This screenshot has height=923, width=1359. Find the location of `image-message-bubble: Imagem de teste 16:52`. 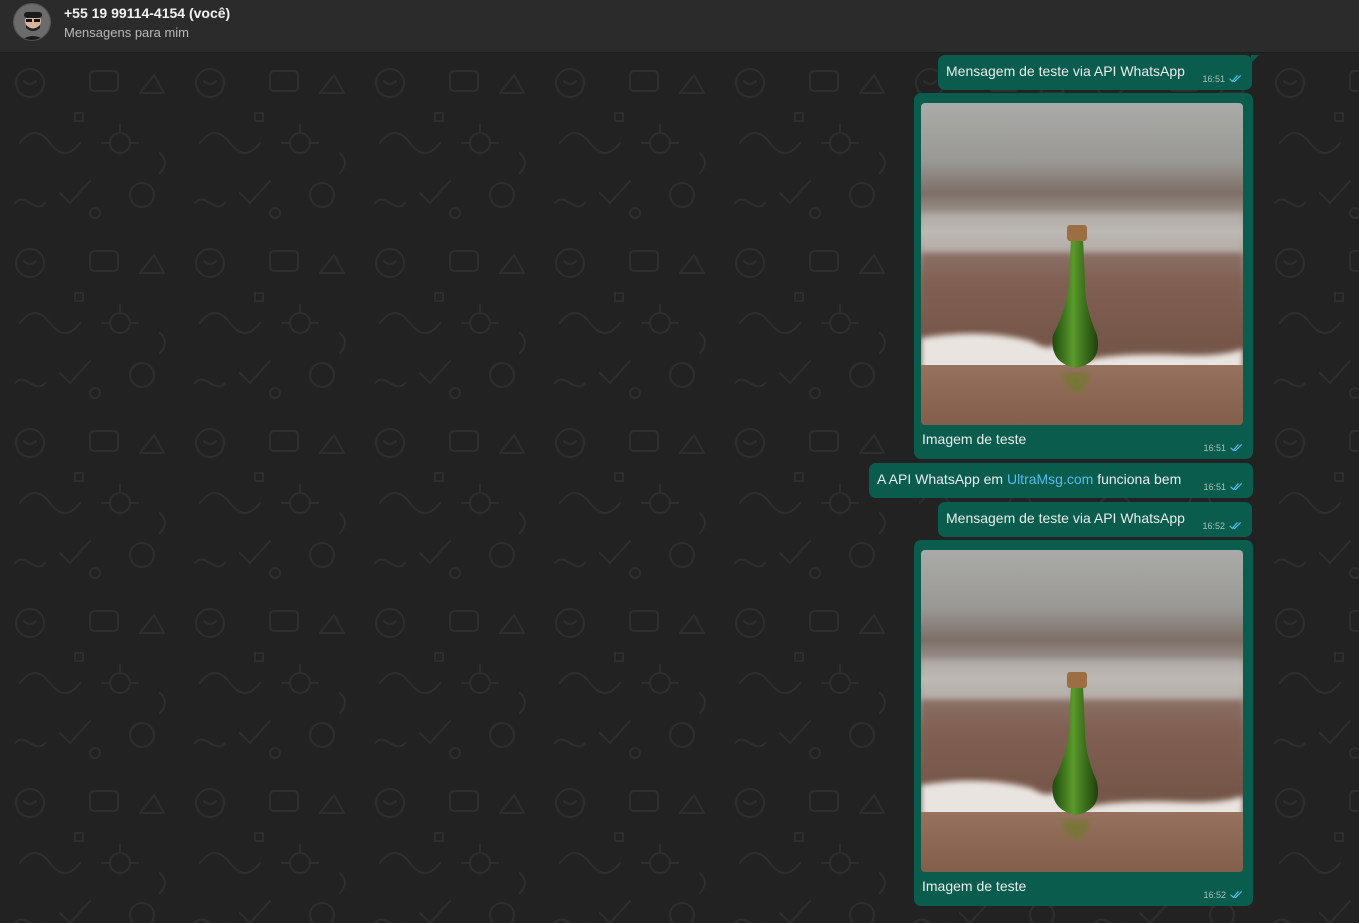

image-message-bubble: Imagem de teste 16:52 is located at coordinates (1083, 723).